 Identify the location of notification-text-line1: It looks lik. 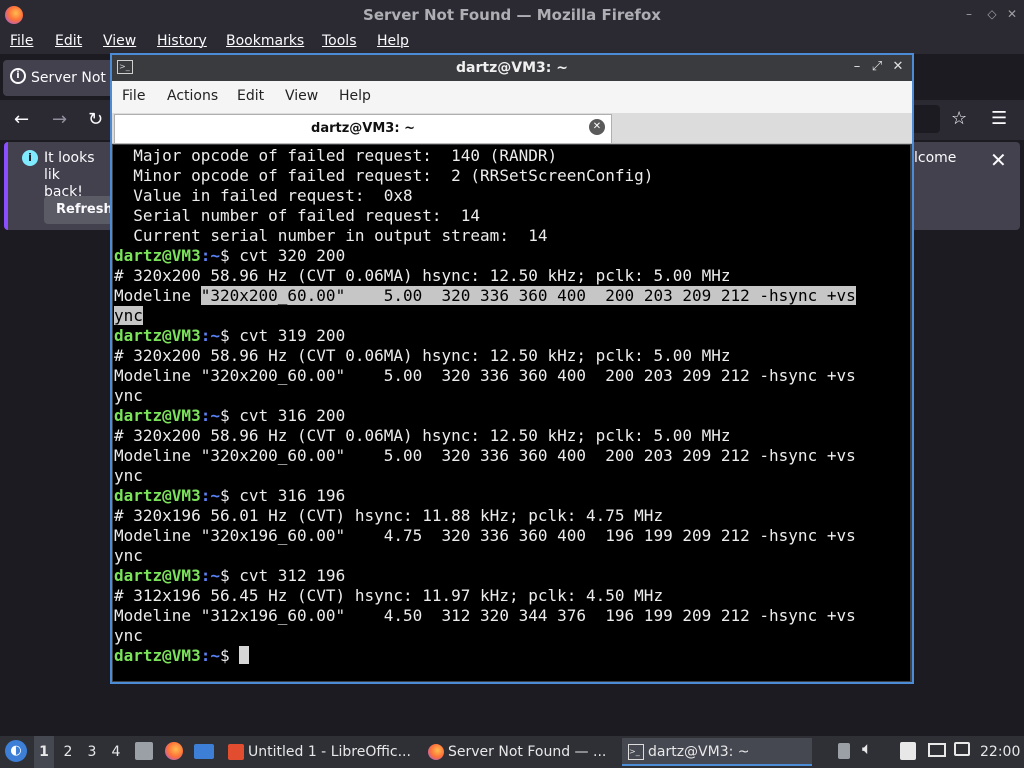
(69, 166).